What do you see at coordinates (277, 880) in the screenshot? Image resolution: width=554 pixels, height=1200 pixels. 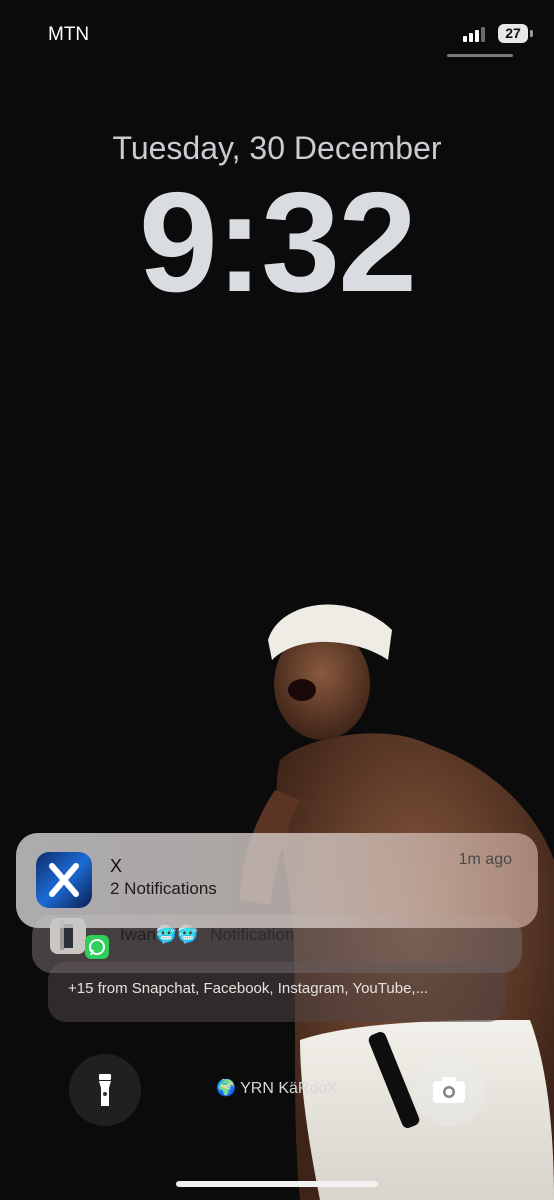 I see `notification-x: X 2 Notifications 1m ago` at bounding box center [277, 880].